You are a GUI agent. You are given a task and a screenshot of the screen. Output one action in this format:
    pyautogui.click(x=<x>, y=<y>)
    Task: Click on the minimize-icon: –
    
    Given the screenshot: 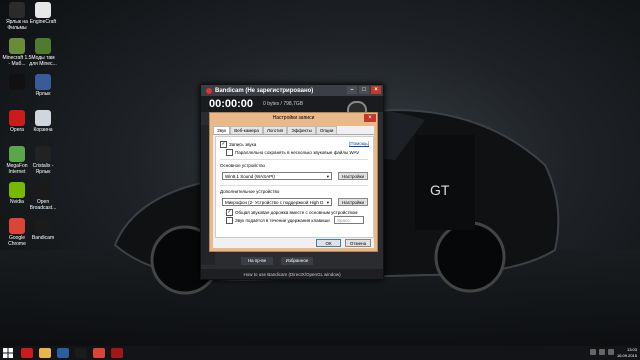 What is the action you would take?
    pyautogui.click(x=352, y=90)
    